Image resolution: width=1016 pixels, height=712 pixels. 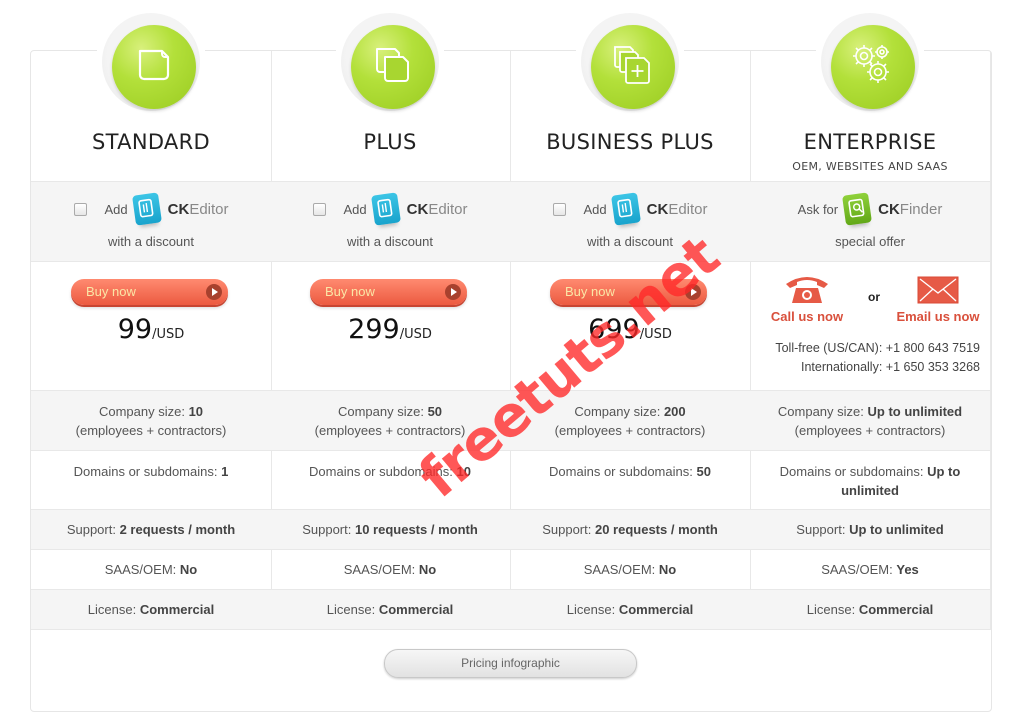 I want to click on price: 699/USD, so click(x=630, y=329).